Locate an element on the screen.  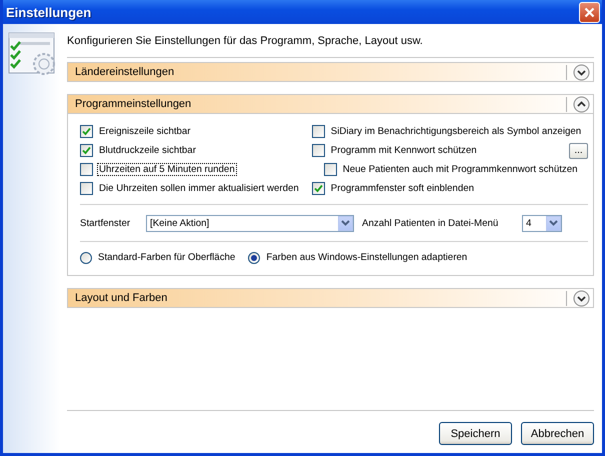
save-button: Speichern is located at coordinates (475, 433).